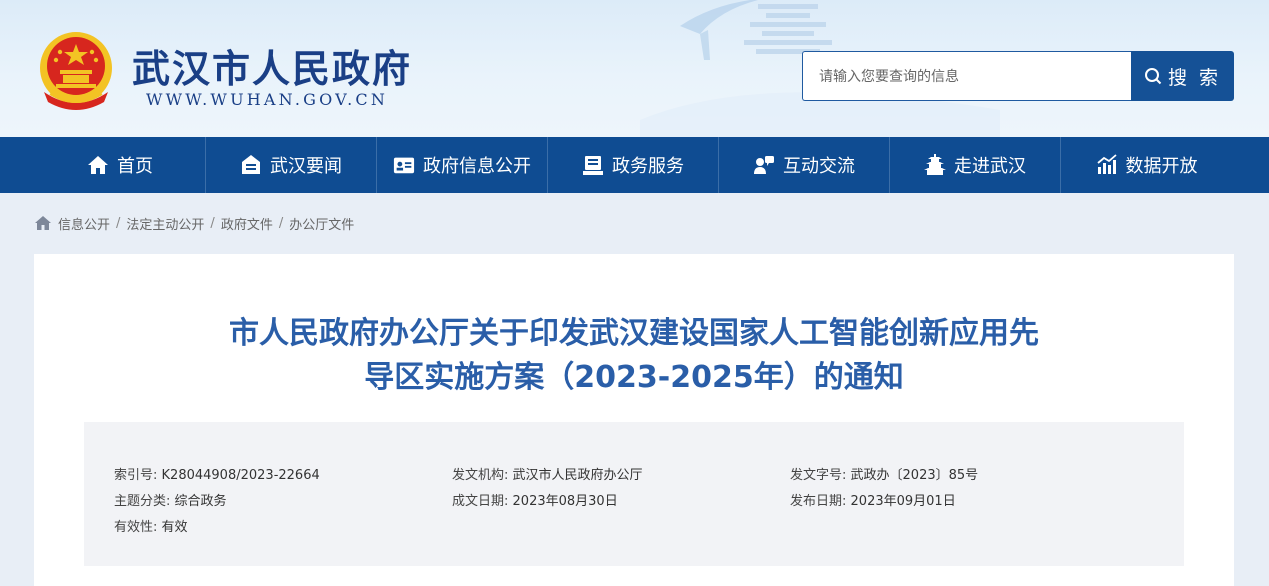 This screenshot has width=1269, height=586. I want to click on article-title-line: 市人民政府办公厅关于印发武汉建设国家人工智能创新应用先, so click(634, 333).